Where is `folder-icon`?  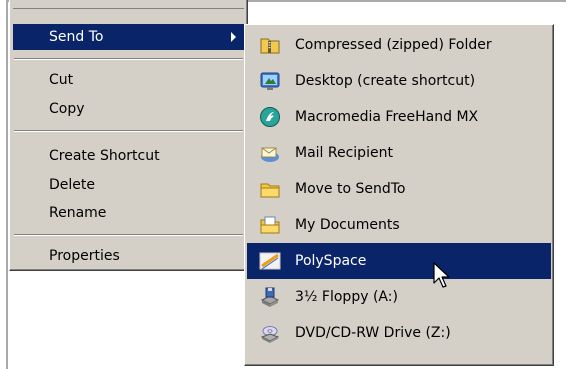
folder-icon is located at coordinates (270, 190).